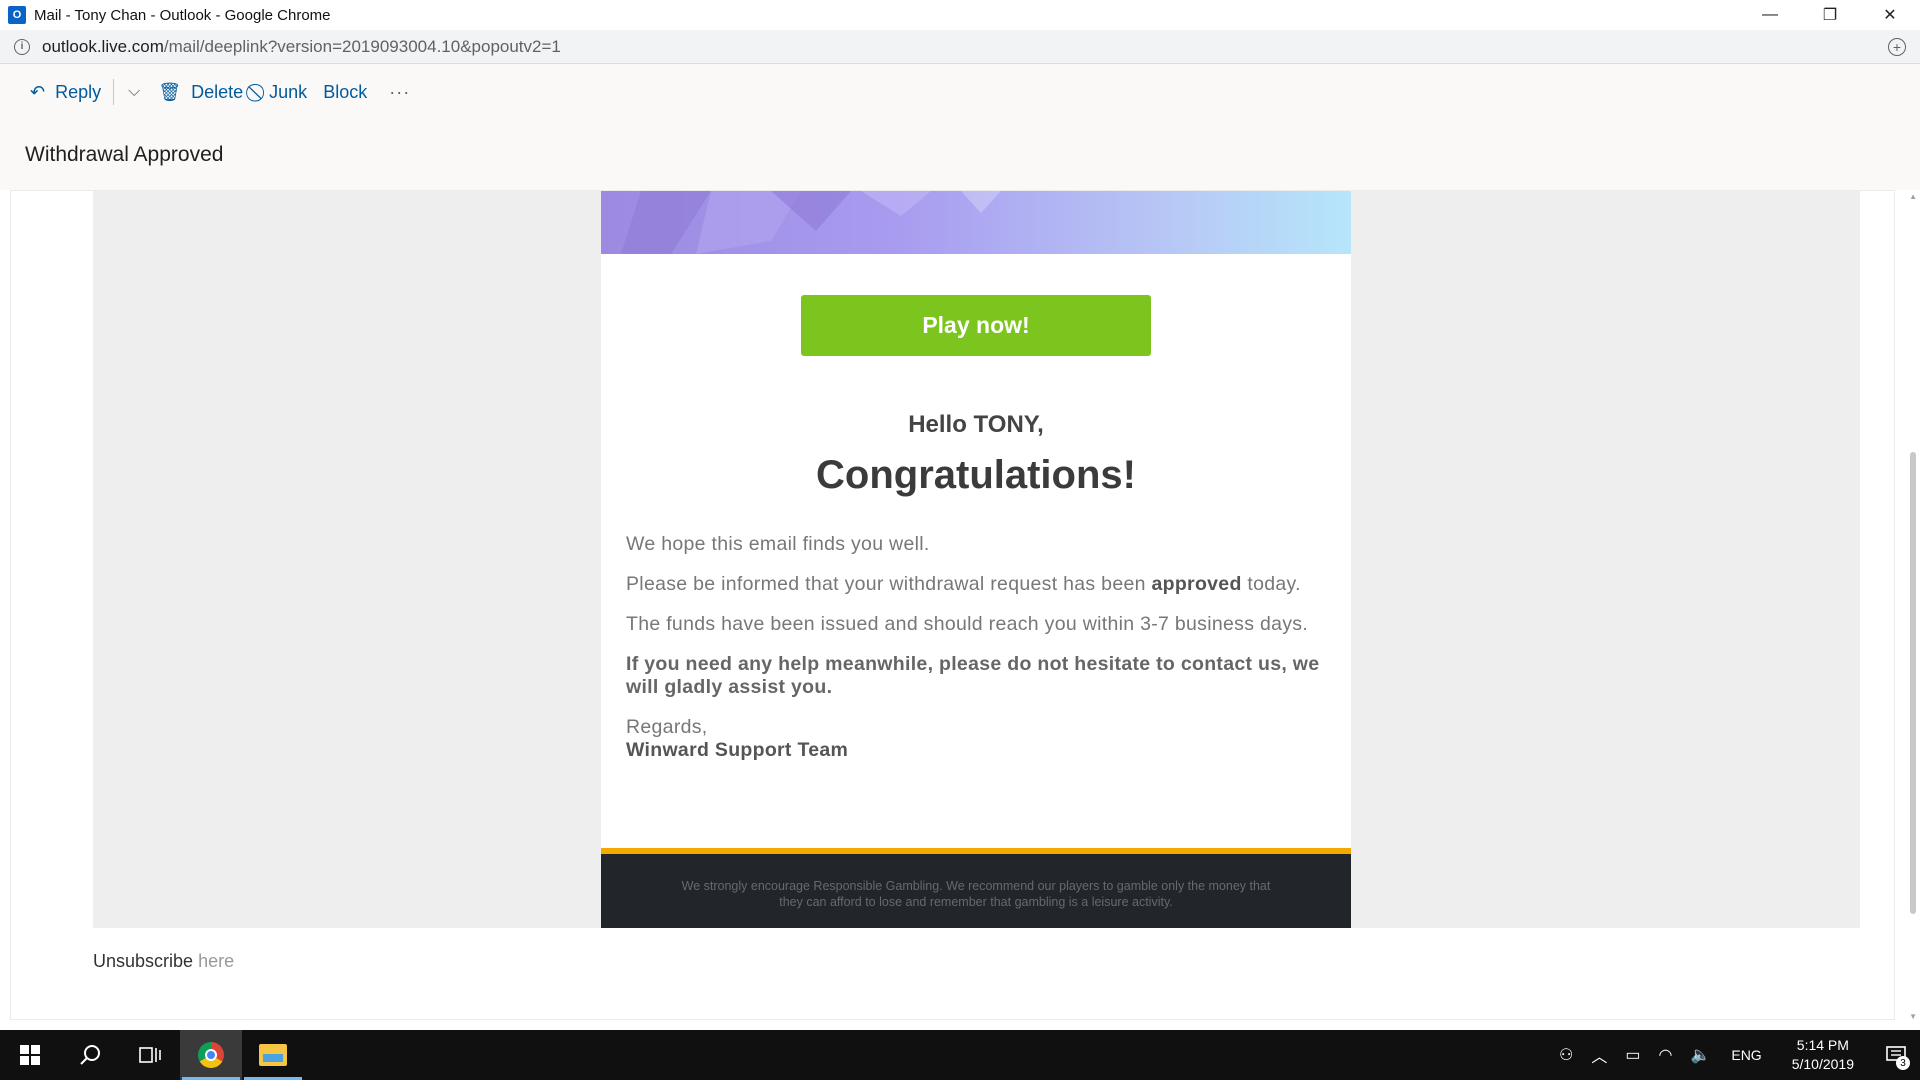  I want to click on header-banner-image, so click(976, 222).